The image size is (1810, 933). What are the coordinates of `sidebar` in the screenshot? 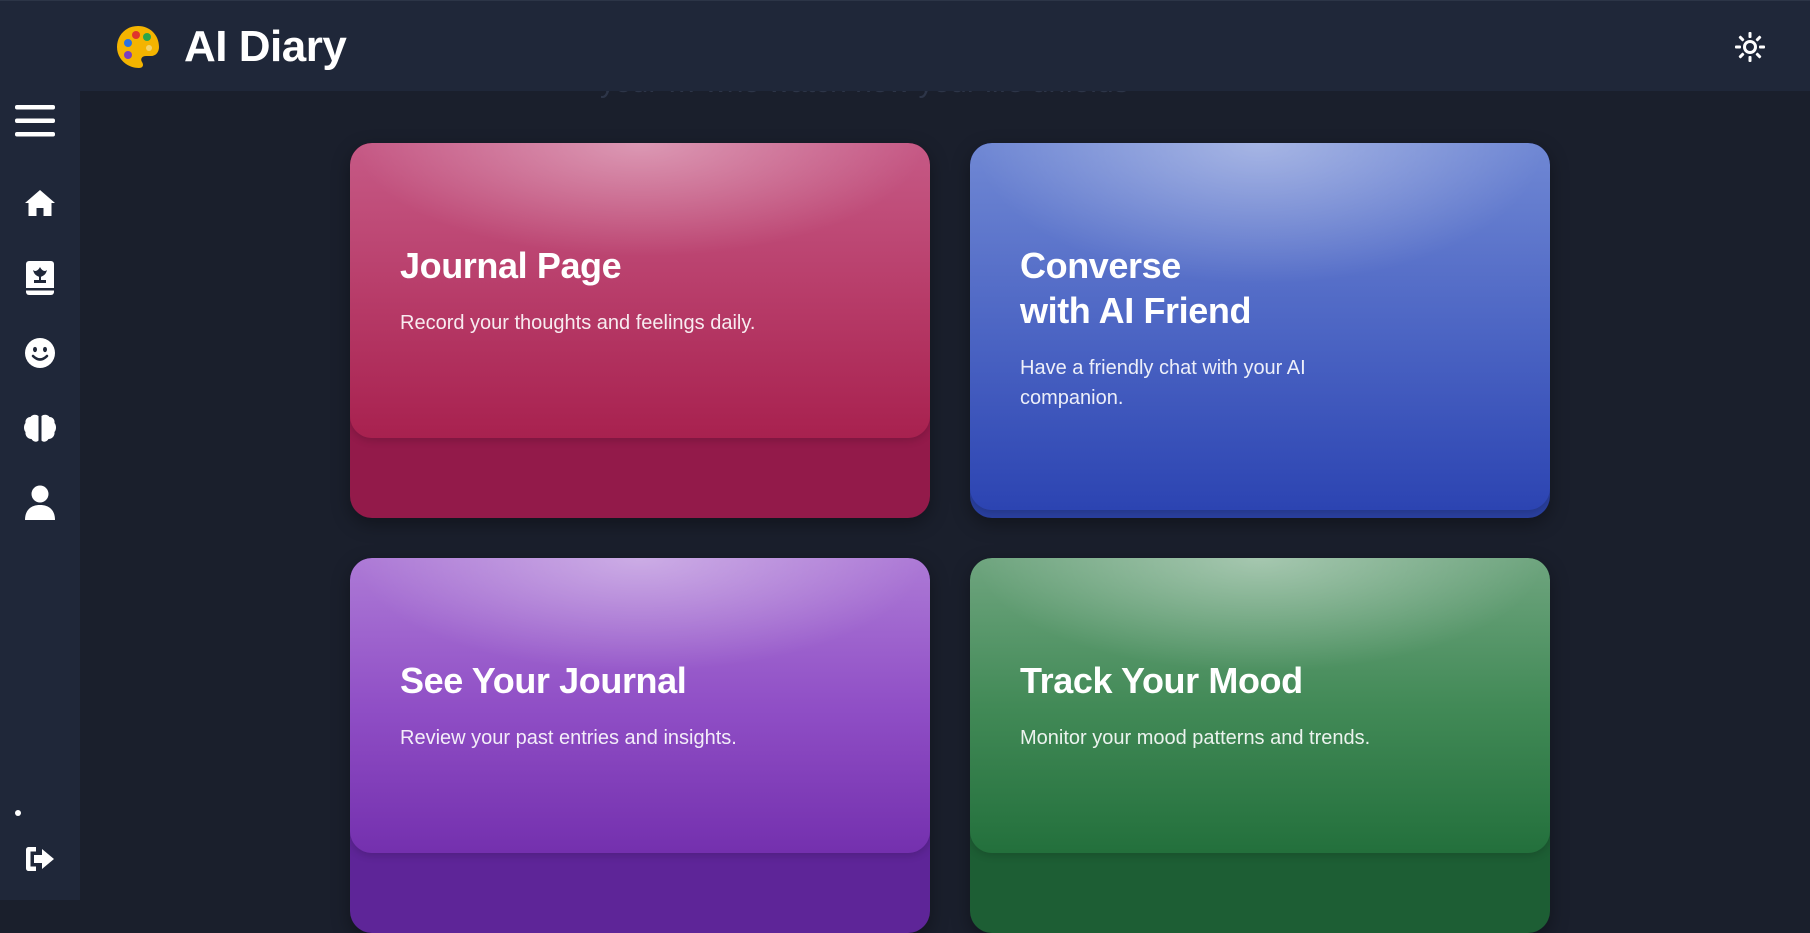 It's located at (40, 495).